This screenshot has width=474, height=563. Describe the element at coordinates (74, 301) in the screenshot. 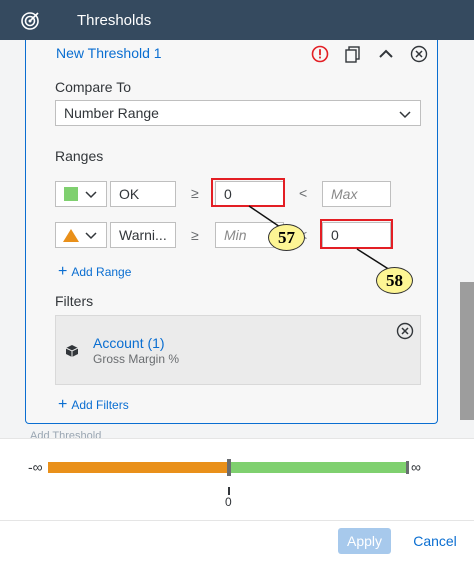

I see `filters-label: Filters` at that location.